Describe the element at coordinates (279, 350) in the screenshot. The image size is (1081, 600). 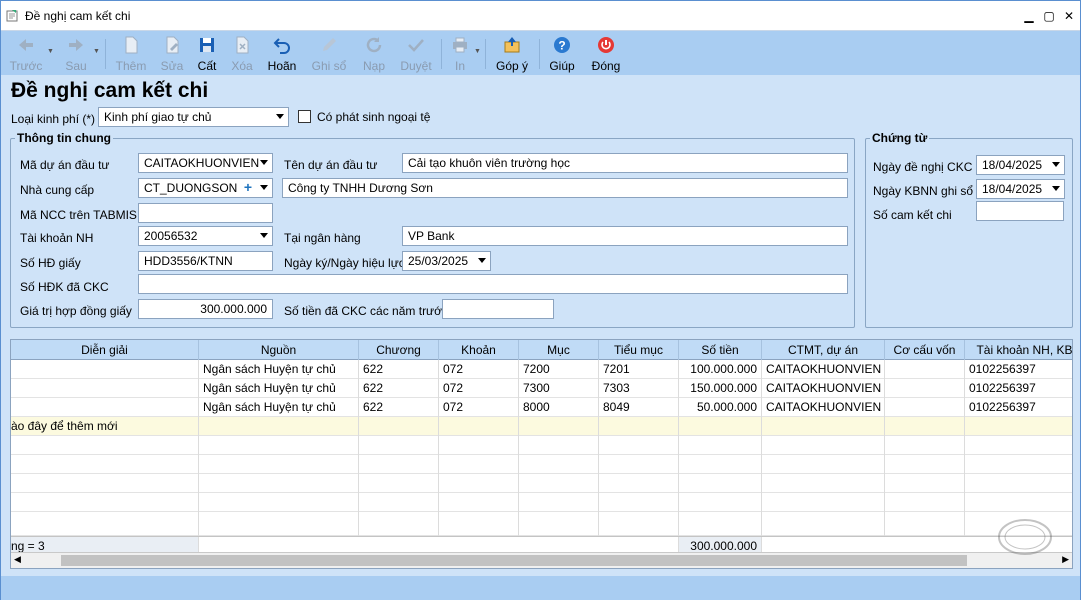
I see `col-header-source: Nguồn` at that location.